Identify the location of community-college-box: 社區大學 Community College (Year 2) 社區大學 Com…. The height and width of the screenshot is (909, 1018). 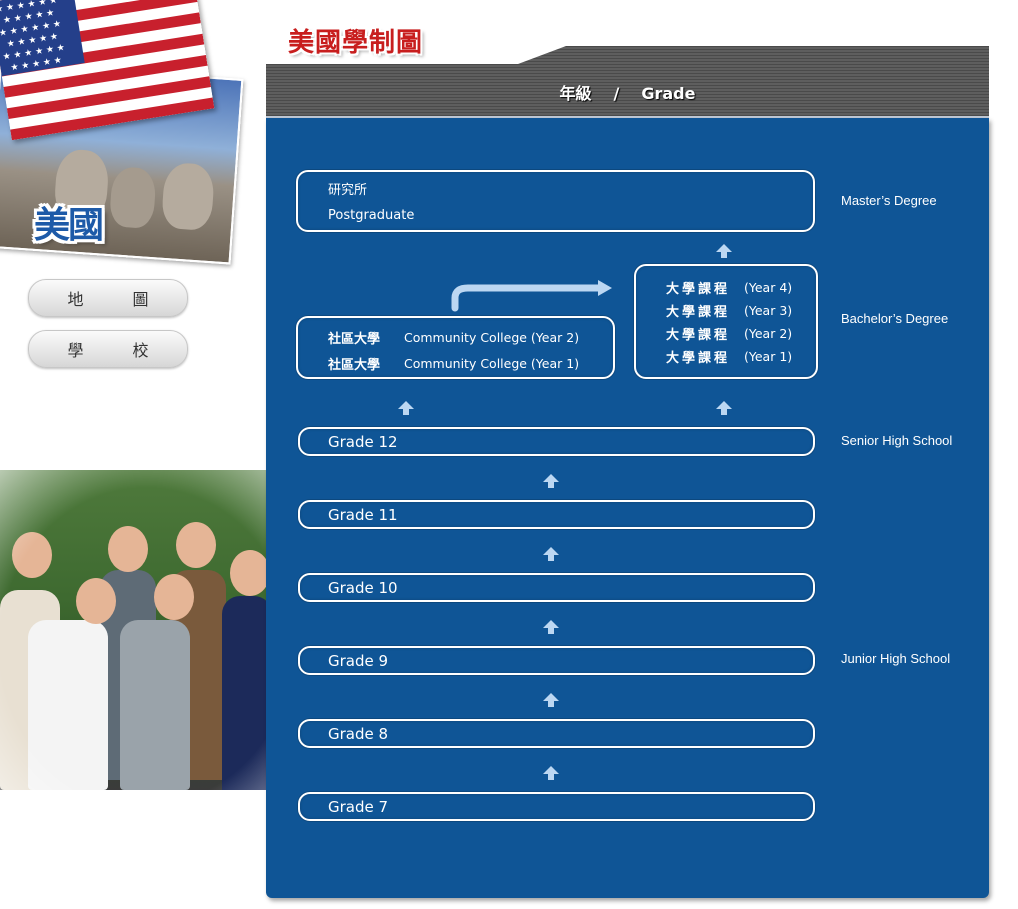
(455, 347).